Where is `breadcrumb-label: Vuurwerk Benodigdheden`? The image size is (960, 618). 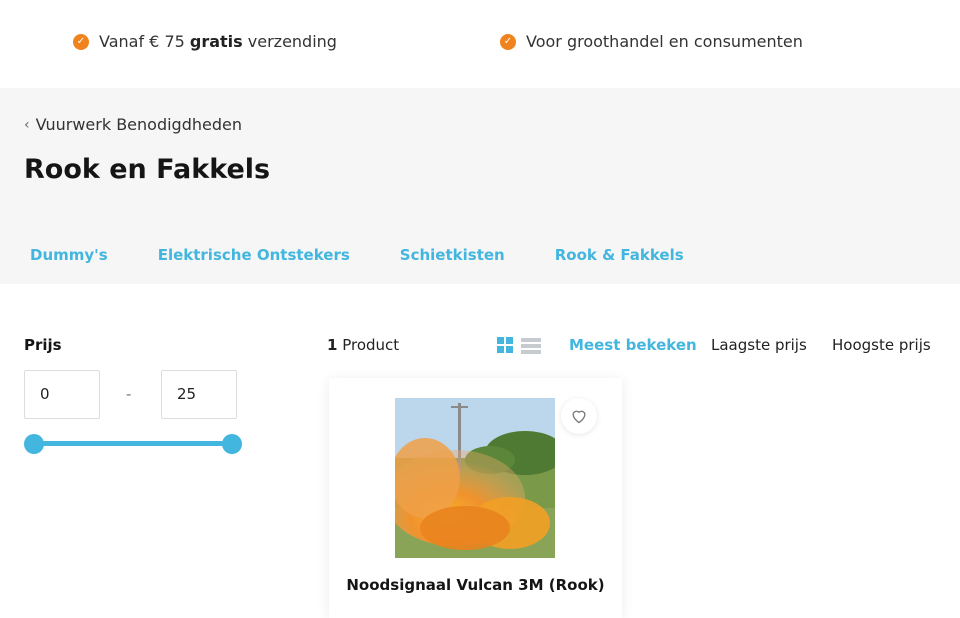 breadcrumb-label: Vuurwerk Benodigdheden is located at coordinates (138, 124).